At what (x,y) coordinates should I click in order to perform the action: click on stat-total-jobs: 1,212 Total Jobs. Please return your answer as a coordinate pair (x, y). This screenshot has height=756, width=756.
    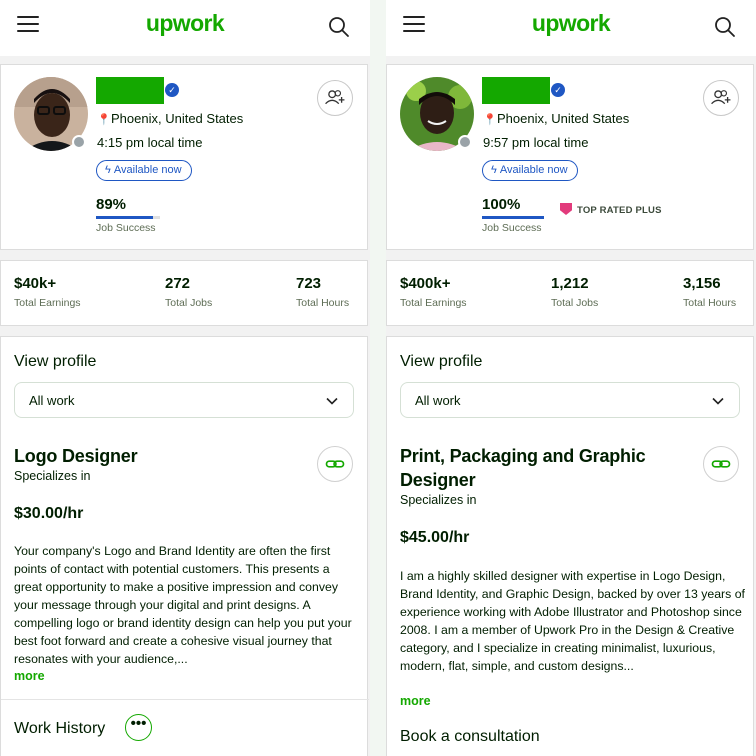
    Looking at the image, I should click on (575, 292).